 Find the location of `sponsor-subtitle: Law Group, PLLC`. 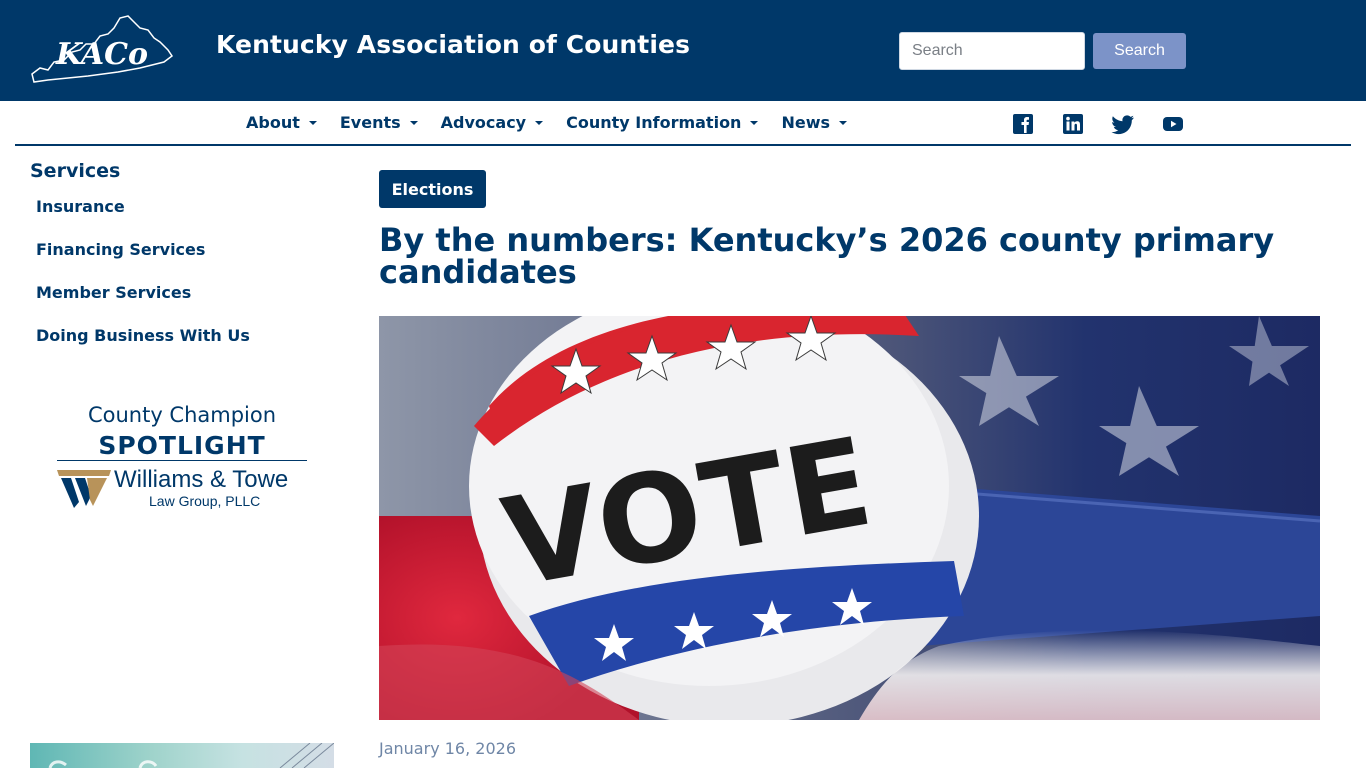

sponsor-subtitle: Law Group, PLLC is located at coordinates (205, 501).